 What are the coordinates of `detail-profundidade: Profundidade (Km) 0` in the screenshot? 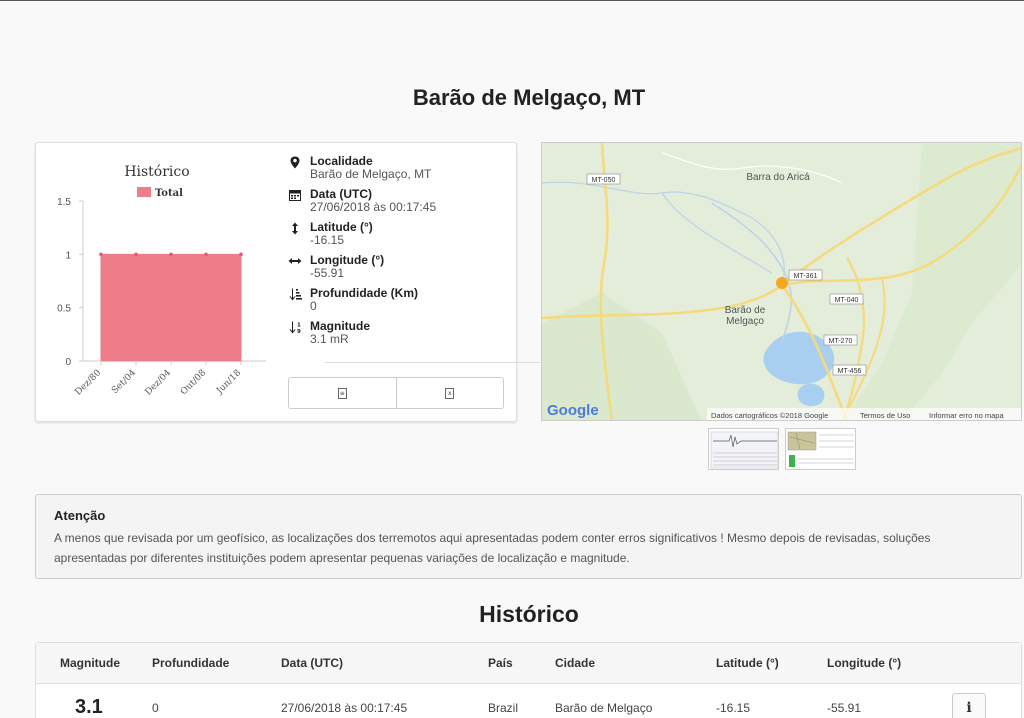 It's located at (396, 300).